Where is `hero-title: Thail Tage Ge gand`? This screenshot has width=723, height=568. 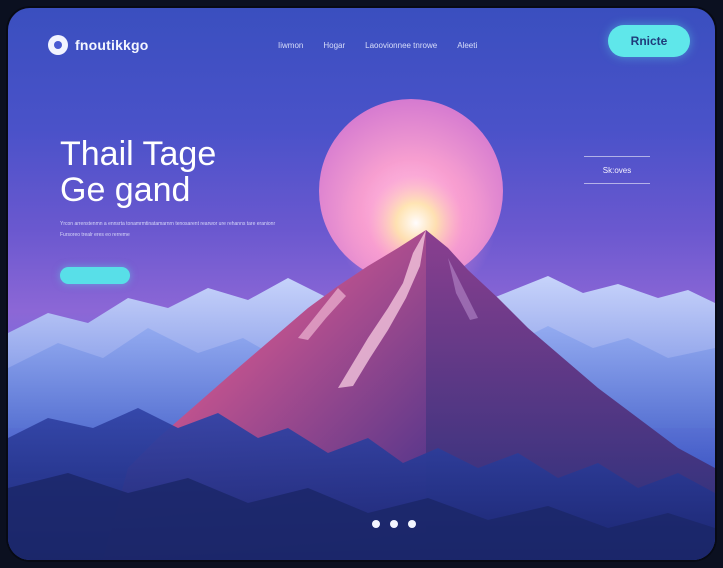 hero-title: Thail Tage Ge gand is located at coordinates (170, 172).